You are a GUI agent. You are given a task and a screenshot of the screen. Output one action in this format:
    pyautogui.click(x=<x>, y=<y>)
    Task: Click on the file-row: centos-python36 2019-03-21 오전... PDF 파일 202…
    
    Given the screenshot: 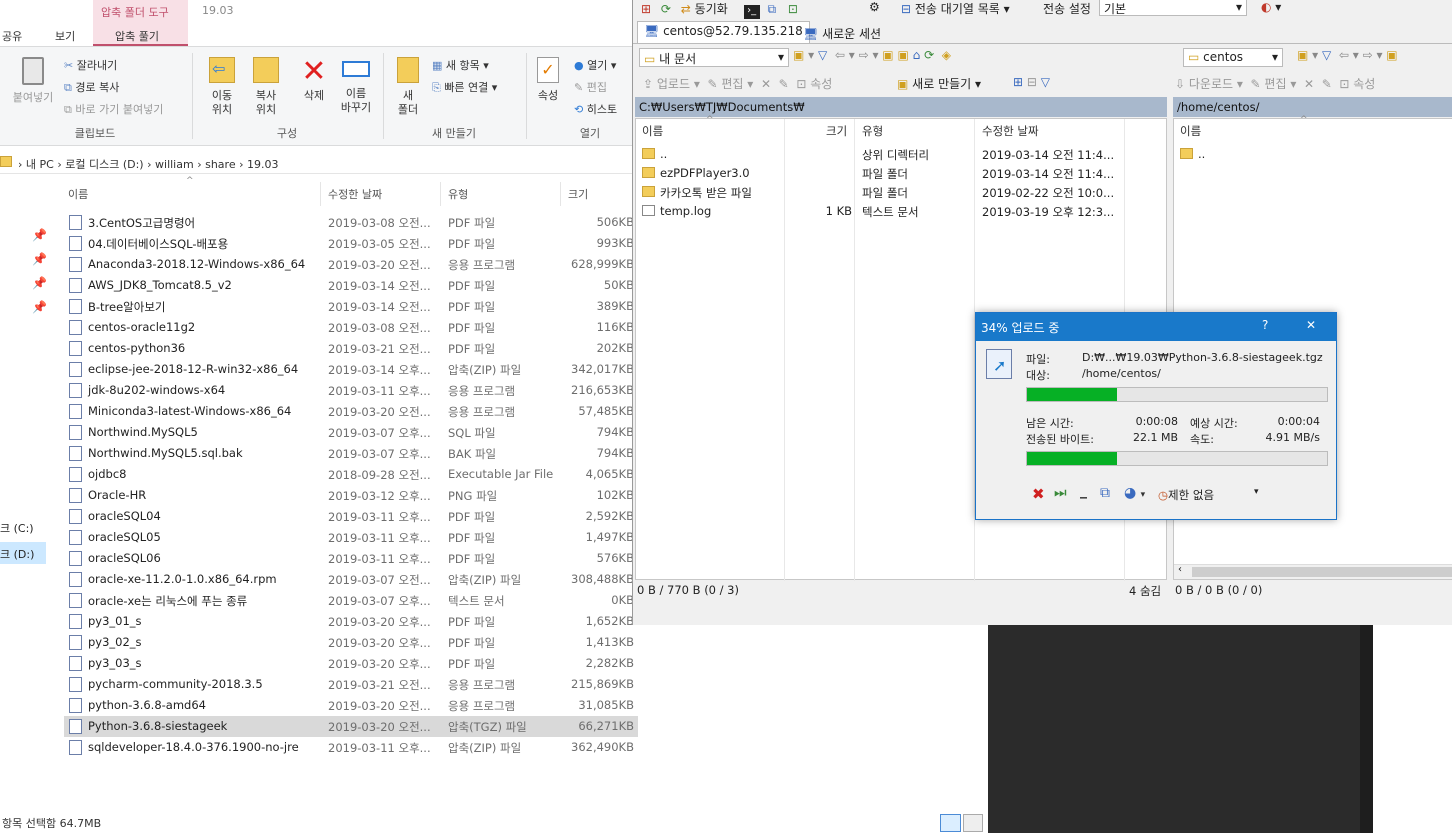 What is the action you would take?
    pyautogui.click(x=351, y=348)
    